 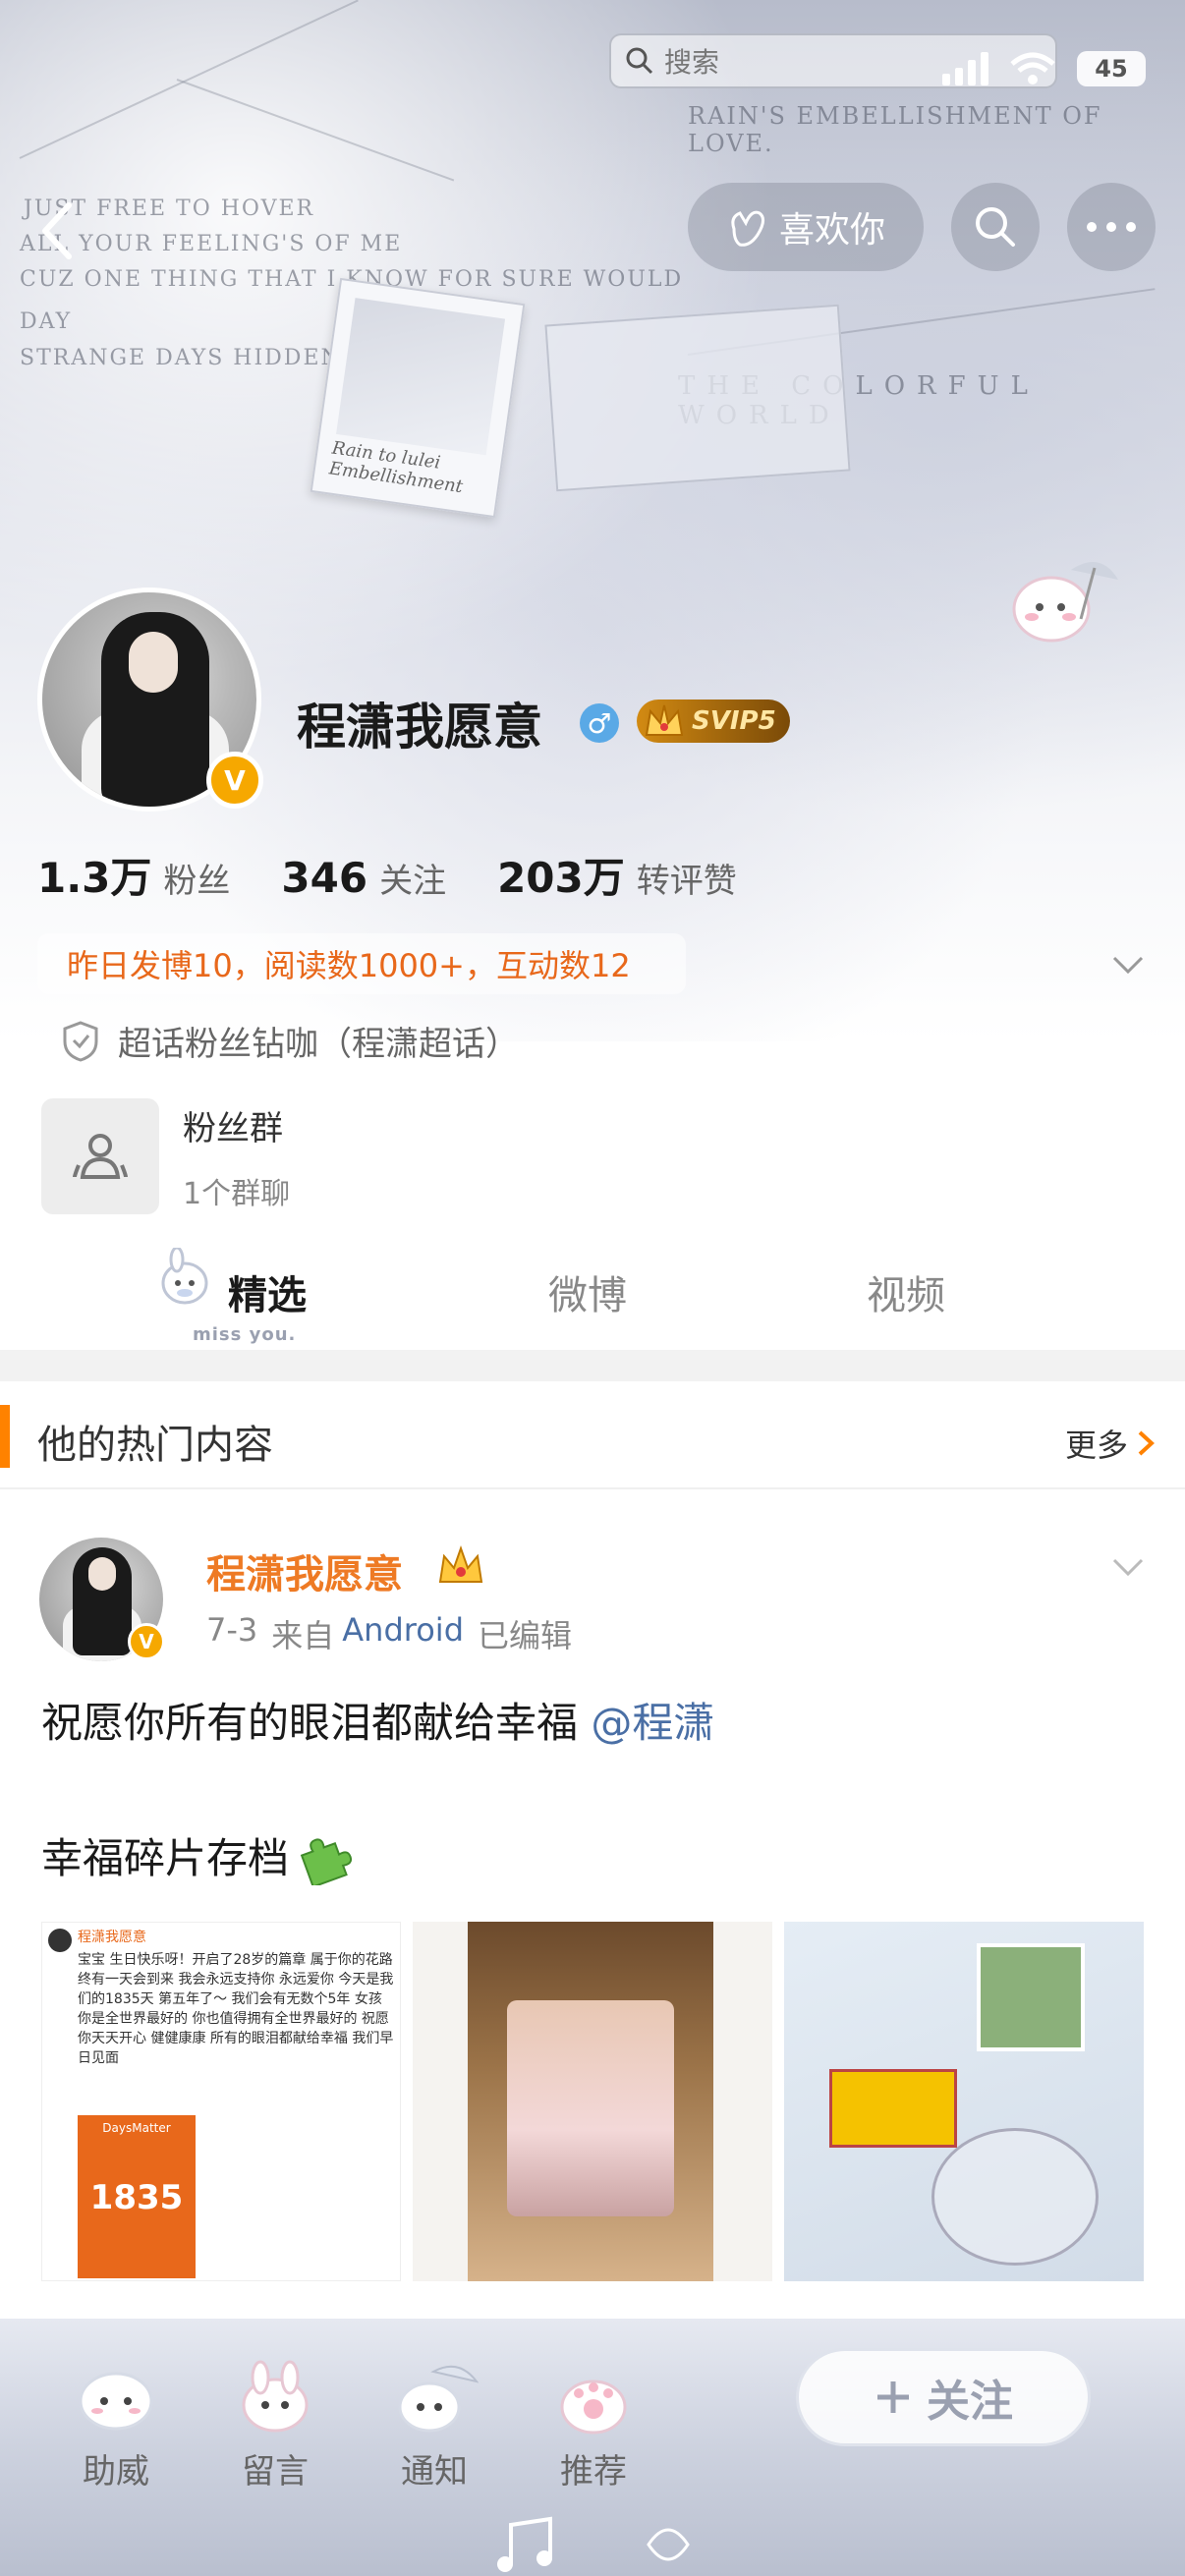 What do you see at coordinates (594, 2472) in the screenshot?
I see `bottom-recommend-label: 推荐` at bounding box center [594, 2472].